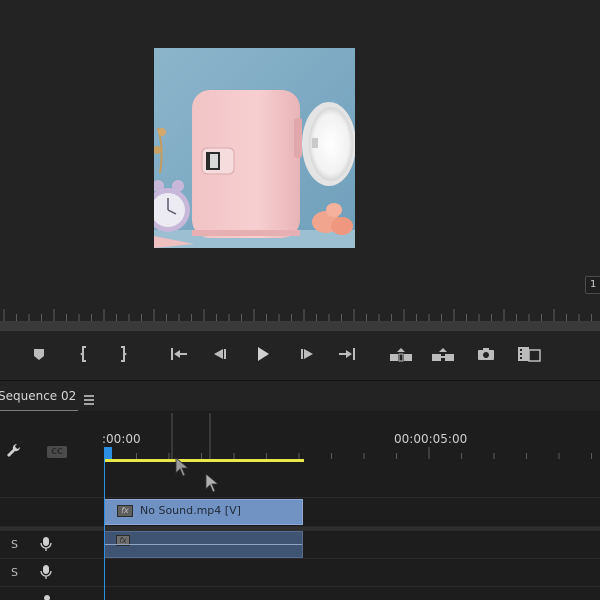 The height and width of the screenshot is (600, 600). I want to click on playhead-handle, so click(108, 453).